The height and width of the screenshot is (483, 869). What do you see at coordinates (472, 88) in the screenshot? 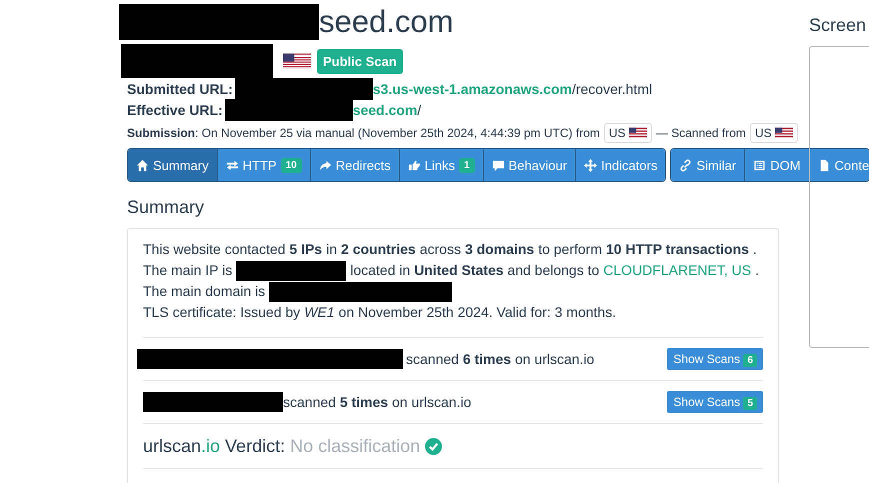
I see `submitted-url-link: s3.us-west-1.amazonaws.com` at bounding box center [472, 88].